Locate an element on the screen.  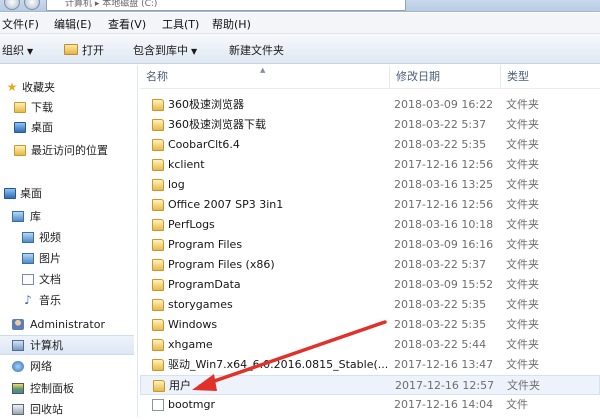
file-row: Windows 2018-03-22 5:35 文件夹 is located at coordinates (370, 325).